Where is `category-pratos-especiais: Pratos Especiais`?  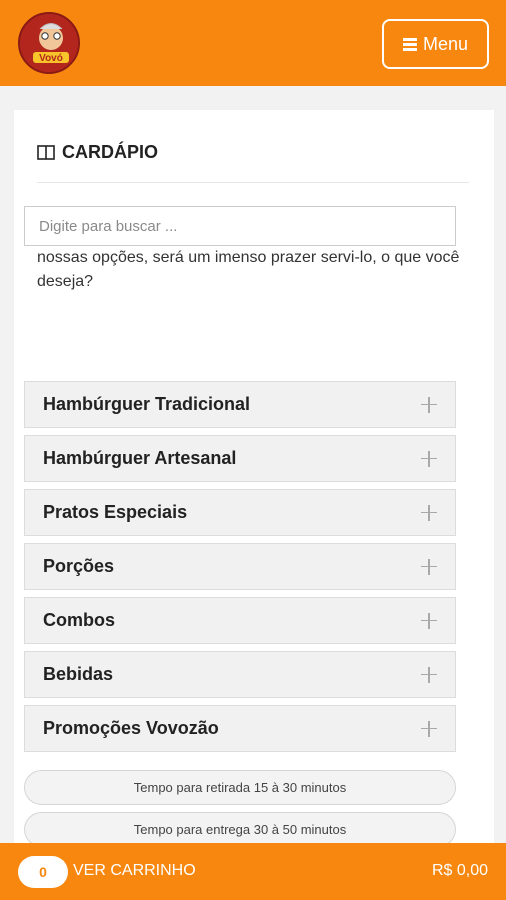
category-pratos-especiais: Pratos Especiais is located at coordinates (240, 512).